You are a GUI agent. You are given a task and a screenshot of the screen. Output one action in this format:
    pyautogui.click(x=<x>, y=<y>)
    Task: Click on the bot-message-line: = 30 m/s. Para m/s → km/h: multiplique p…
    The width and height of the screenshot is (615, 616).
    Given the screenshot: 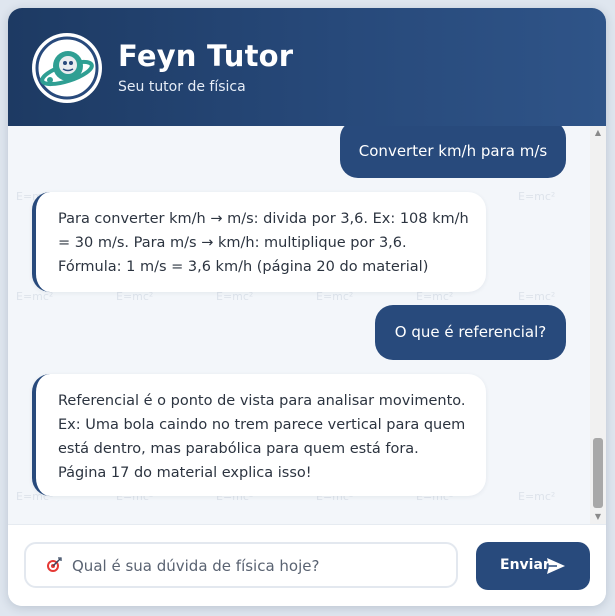 What is the action you would take?
    pyautogui.click(x=232, y=243)
    